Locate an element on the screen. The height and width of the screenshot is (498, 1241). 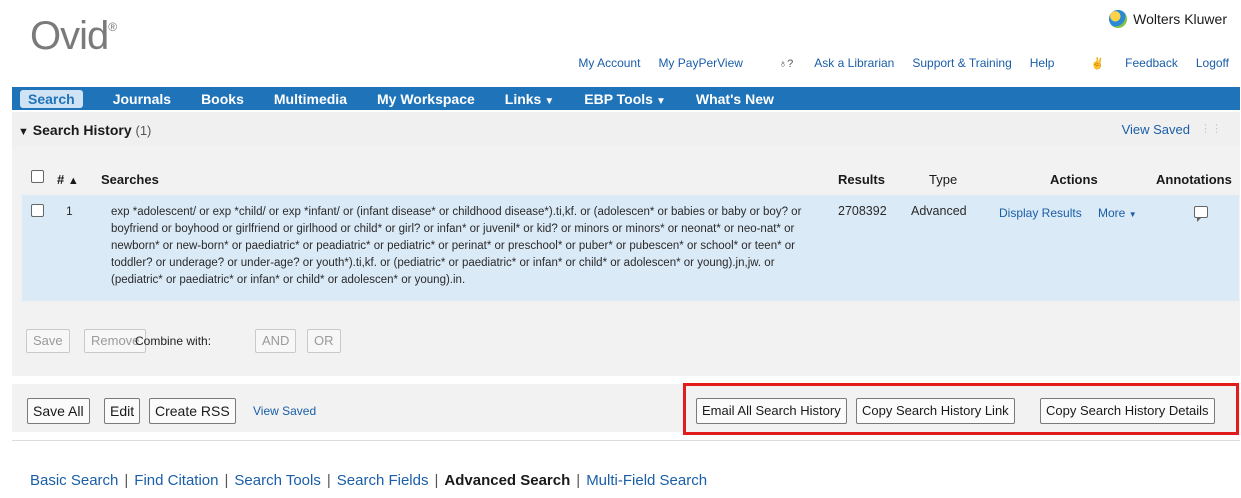
thumbs-up-icon: ✌ is located at coordinates (1097, 64).